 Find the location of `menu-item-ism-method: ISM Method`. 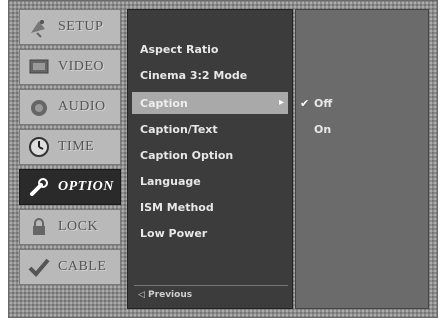

menu-item-ism-method: ISM Method is located at coordinates (210, 207).